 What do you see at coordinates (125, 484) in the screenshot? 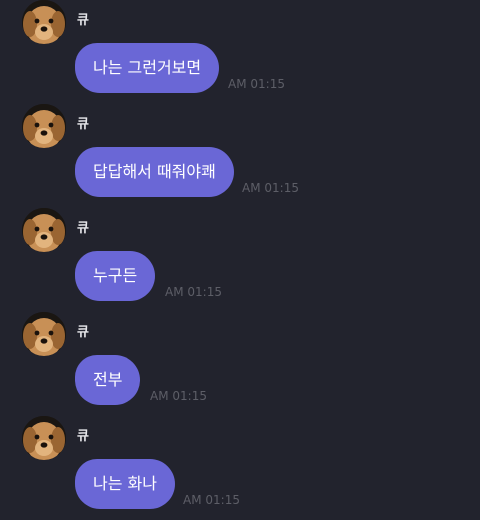
I see `message-bubble: 나는 화나` at bounding box center [125, 484].